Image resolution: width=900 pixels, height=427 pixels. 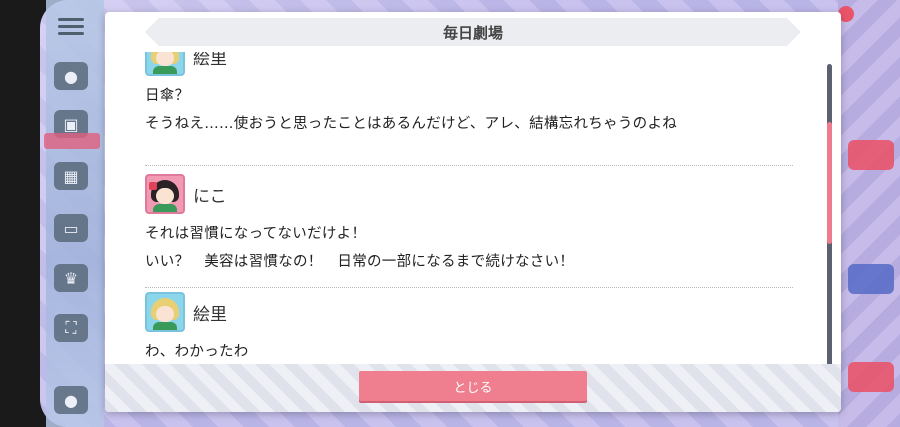 I want to click on gift-icon: ▦, so click(x=71, y=176).